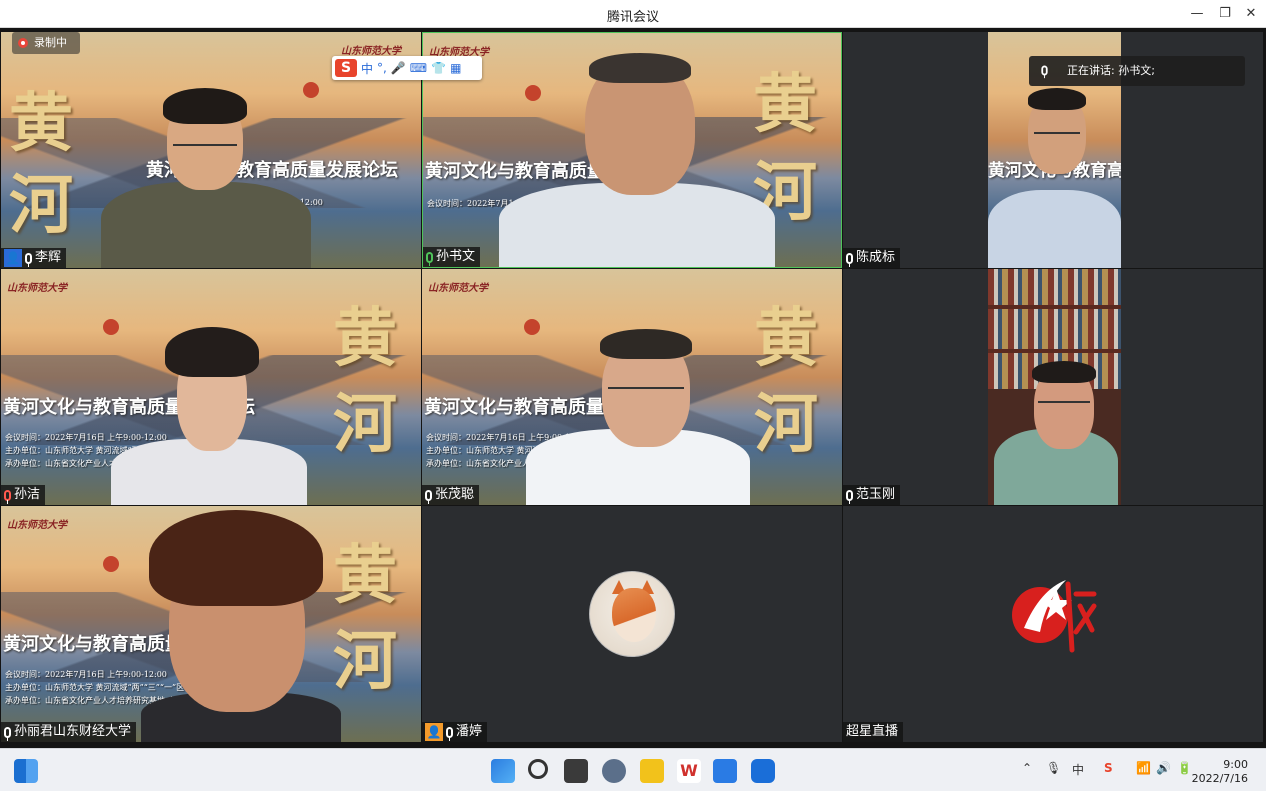 Image resolution: width=1266 pixels, height=791 pixels. Describe the element at coordinates (456, 256) in the screenshot. I see `participant-name: 孙书文` at that location.